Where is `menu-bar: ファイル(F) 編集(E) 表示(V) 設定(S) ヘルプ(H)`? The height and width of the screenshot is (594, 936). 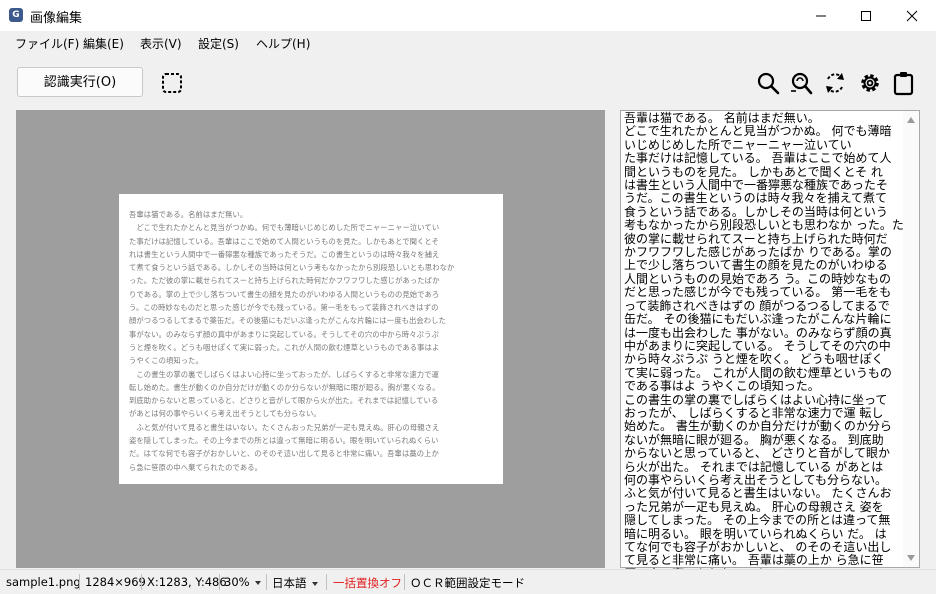 menu-bar: ファイル(F) 編集(E) 表示(V) 設定(S) ヘルプ(H) is located at coordinates (468, 43).